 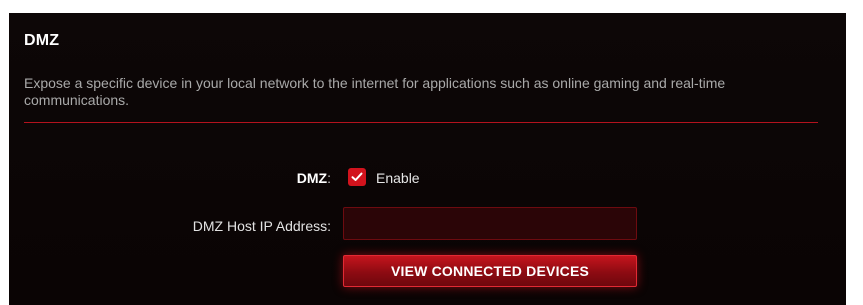 What do you see at coordinates (329, 178) in the screenshot?
I see `dmz-label-colon: :` at bounding box center [329, 178].